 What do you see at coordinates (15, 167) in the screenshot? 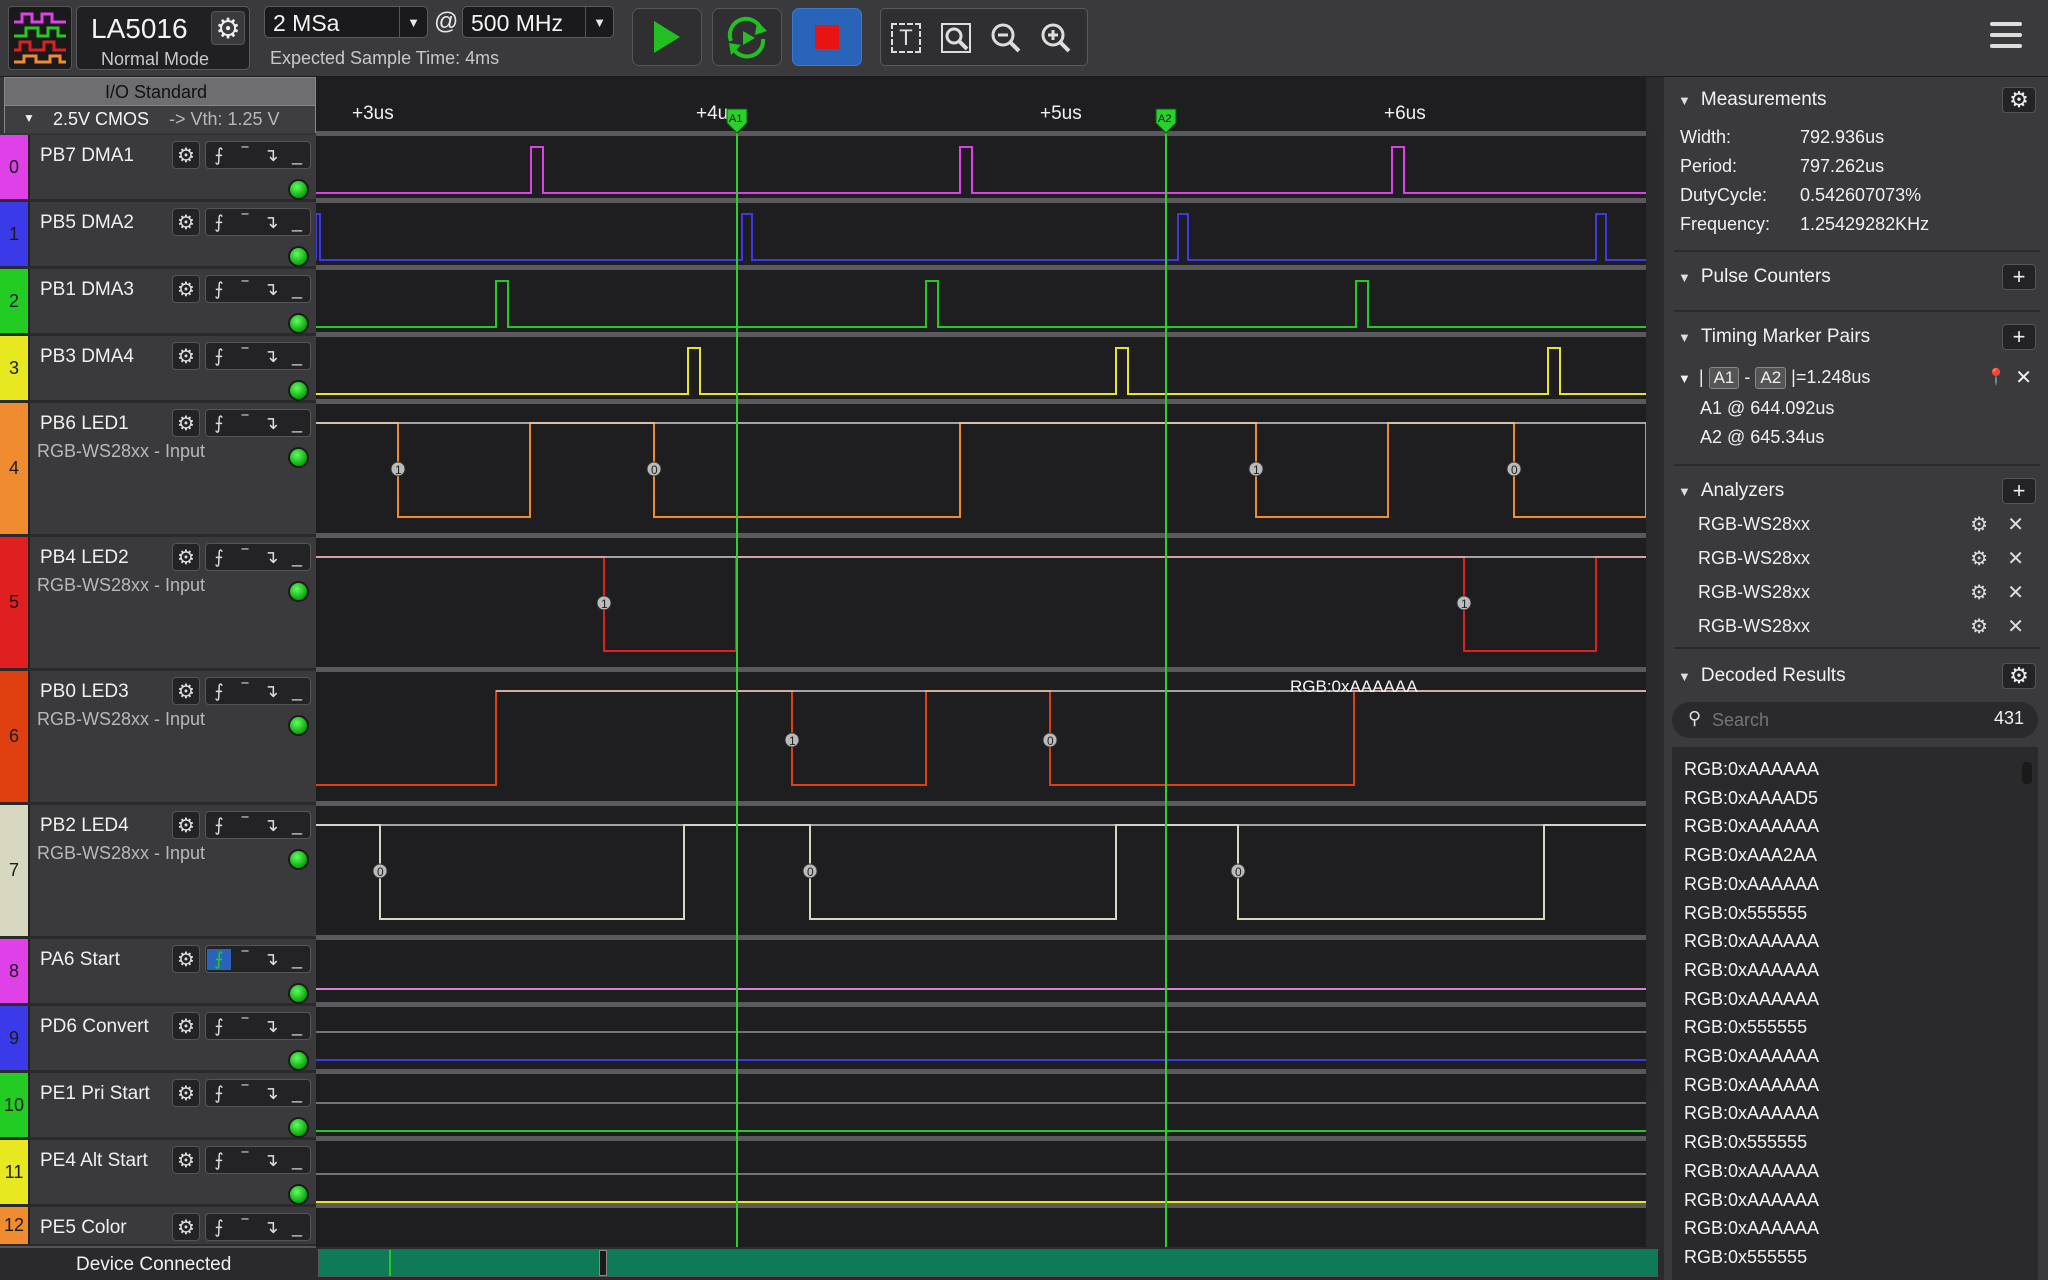
I see `channel-color-bar: 0` at bounding box center [15, 167].